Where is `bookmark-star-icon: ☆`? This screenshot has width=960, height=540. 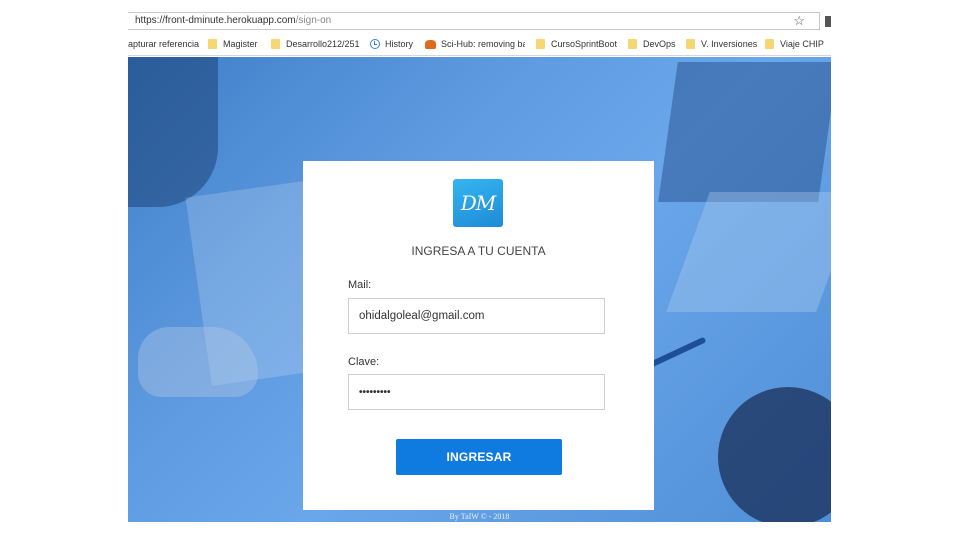
bookmark-star-icon: ☆ is located at coordinates (799, 21).